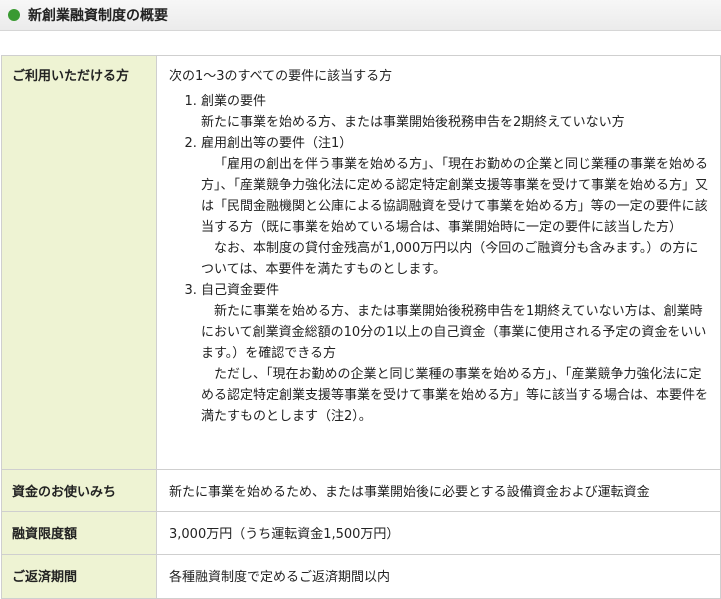 This screenshot has width=721, height=599. Describe the element at coordinates (438, 533) in the screenshot. I see `loan-limit-value: 3,000万円（うち運転資金1,500万円）` at that location.